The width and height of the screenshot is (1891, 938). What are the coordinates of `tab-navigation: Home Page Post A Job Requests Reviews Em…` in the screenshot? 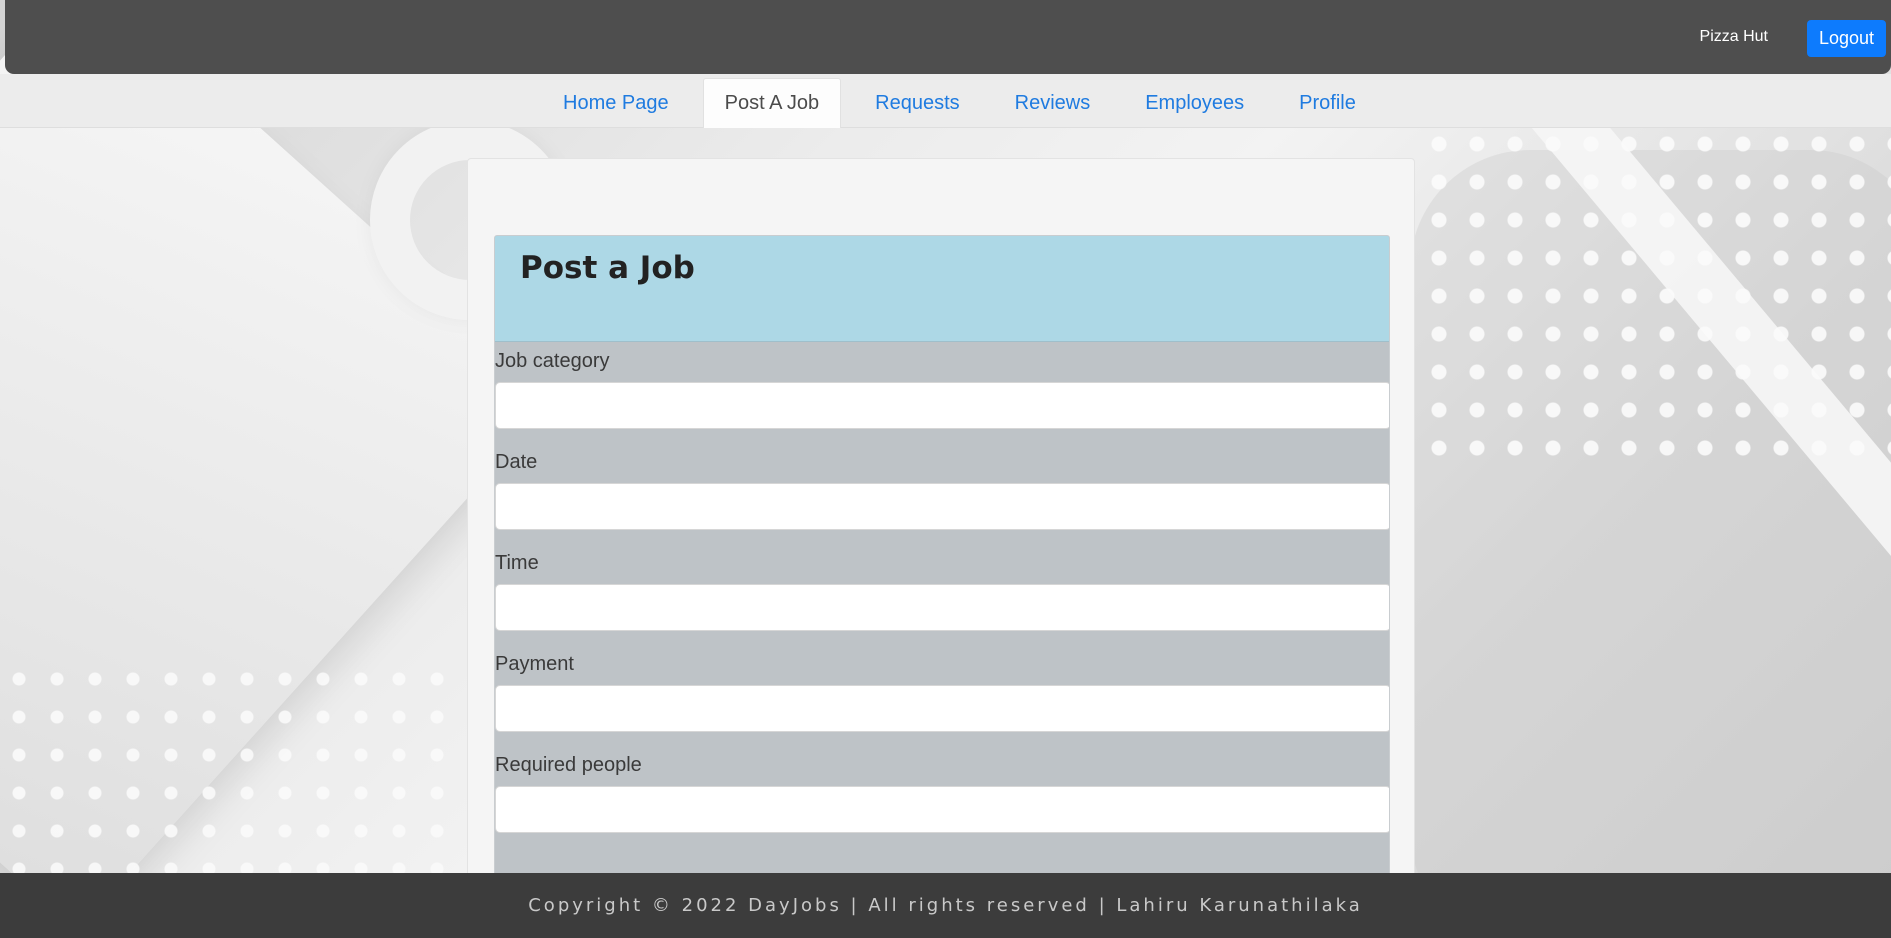 It's located at (945, 101).